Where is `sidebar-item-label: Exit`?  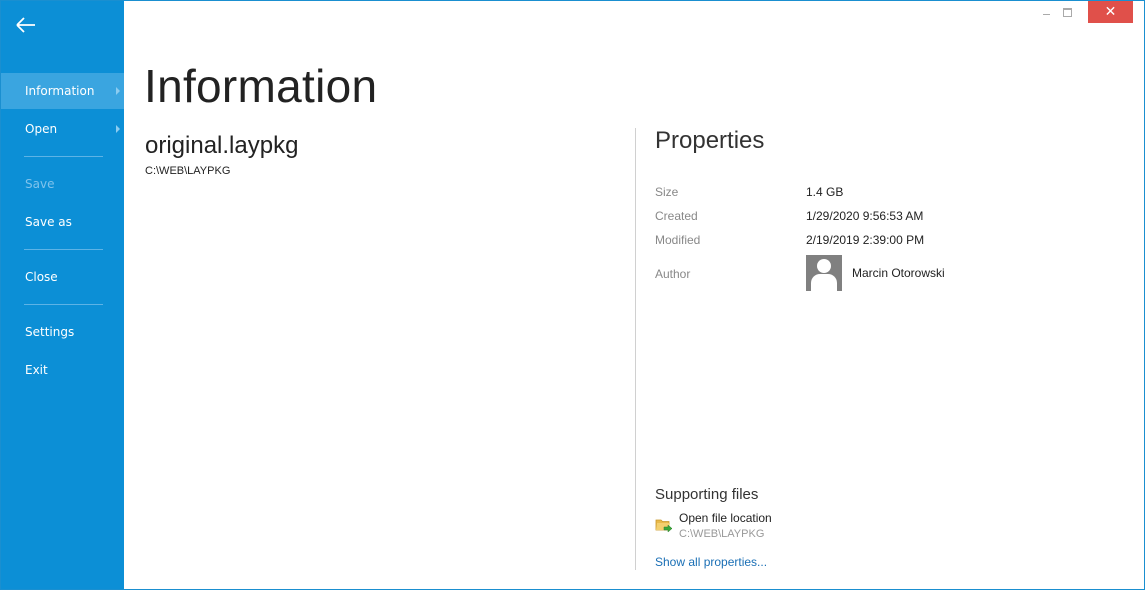 sidebar-item-label: Exit is located at coordinates (36, 370).